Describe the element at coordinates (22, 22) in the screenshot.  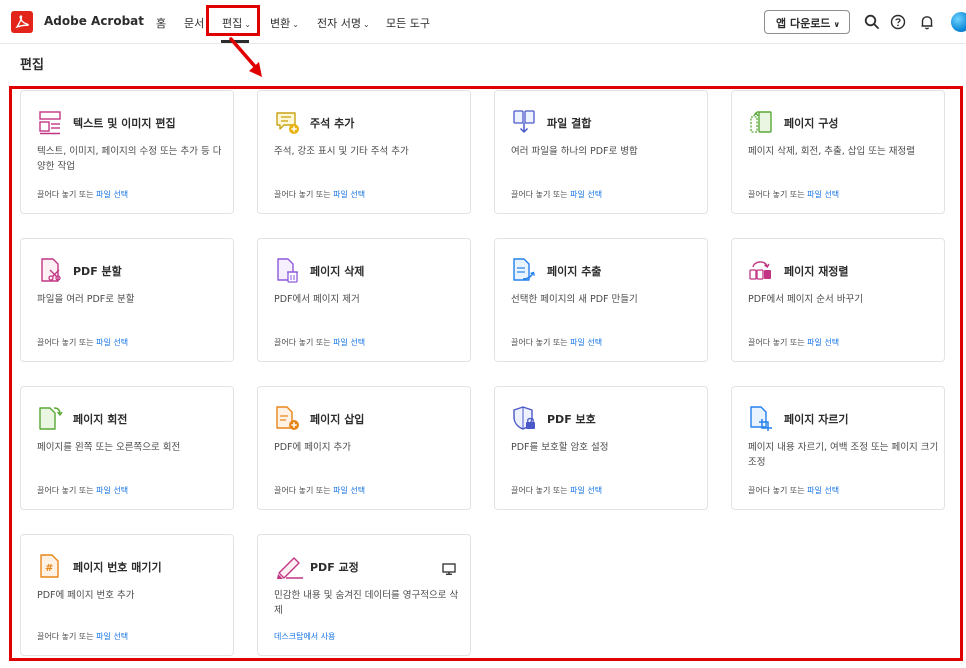
I see `acrobat-logo-icon` at that location.